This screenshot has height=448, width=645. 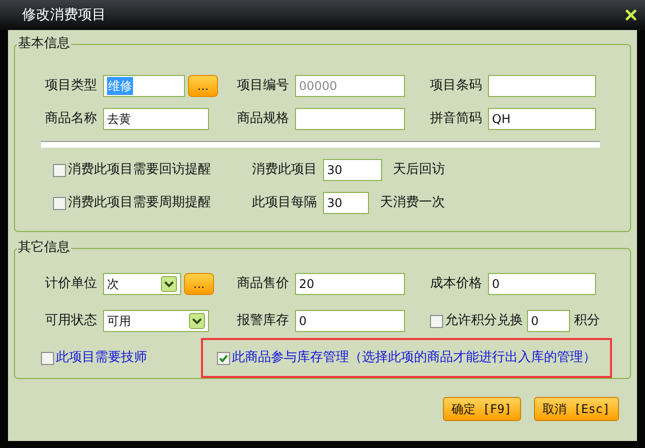 What do you see at coordinates (456, 284) in the screenshot?
I see `field-label: 成本价格` at bounding box center [456, 284].